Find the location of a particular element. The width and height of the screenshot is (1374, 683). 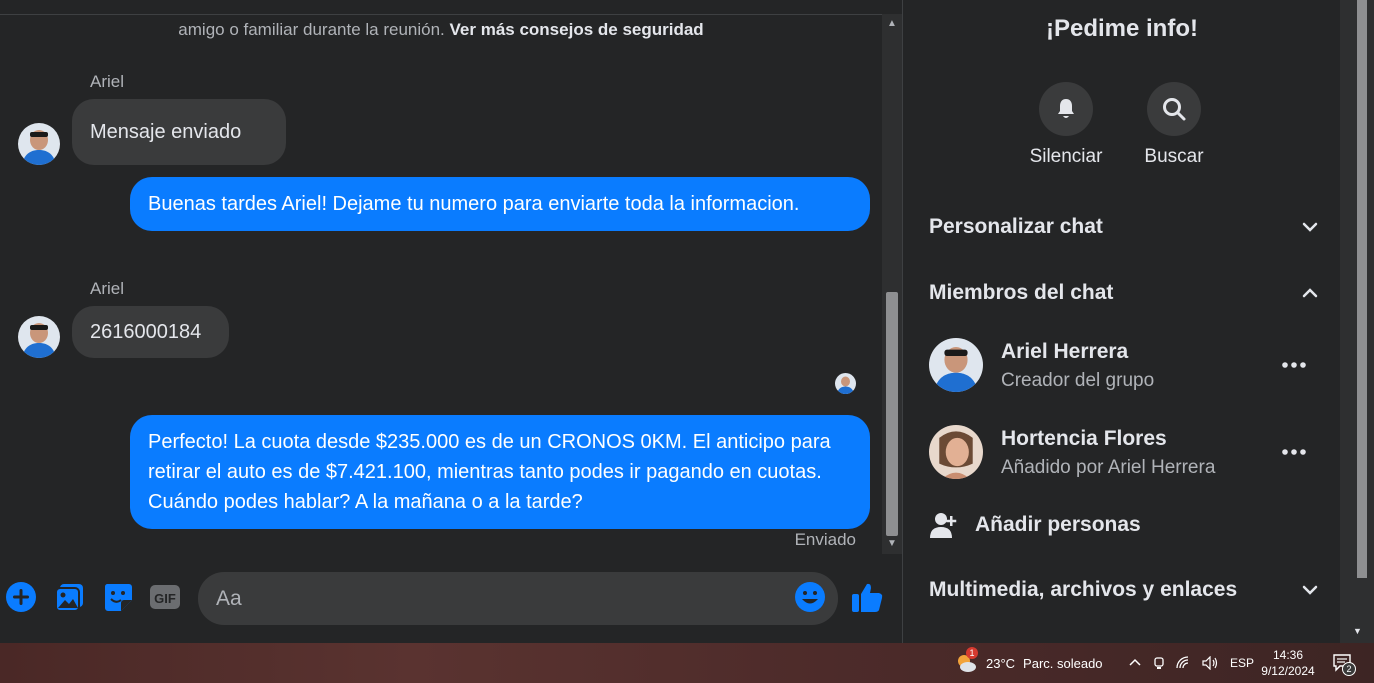

media-files-links-section: Multimedia, archivos y enlaces is located at coordinates (1124, 590).